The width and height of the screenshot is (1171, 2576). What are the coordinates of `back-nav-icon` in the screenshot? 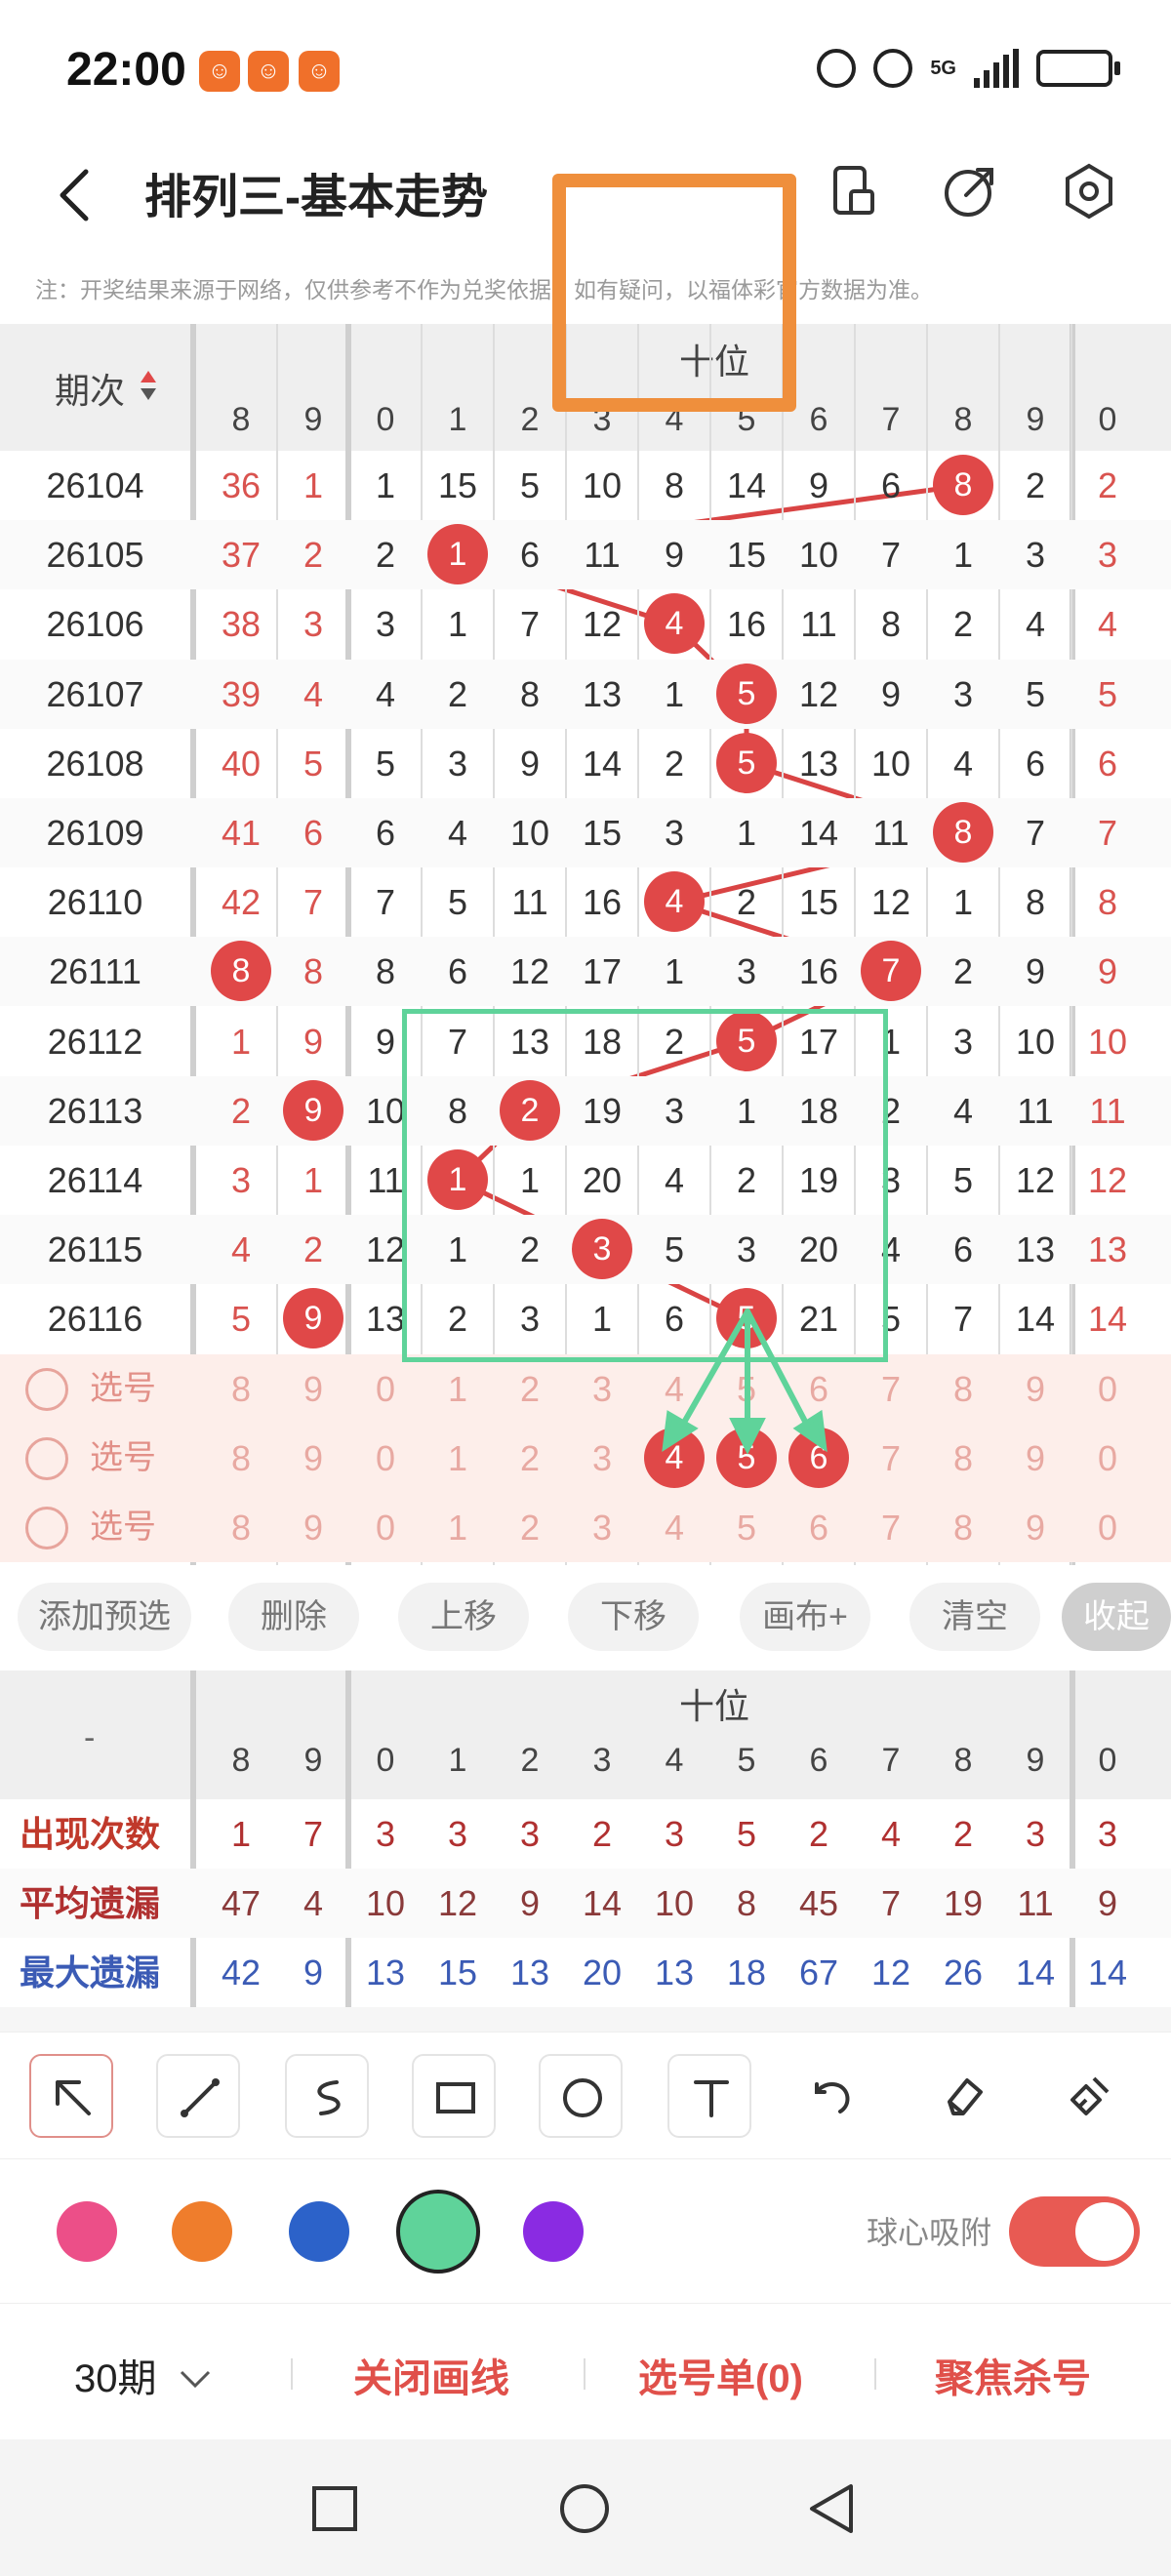 It's located at (830, 2508).